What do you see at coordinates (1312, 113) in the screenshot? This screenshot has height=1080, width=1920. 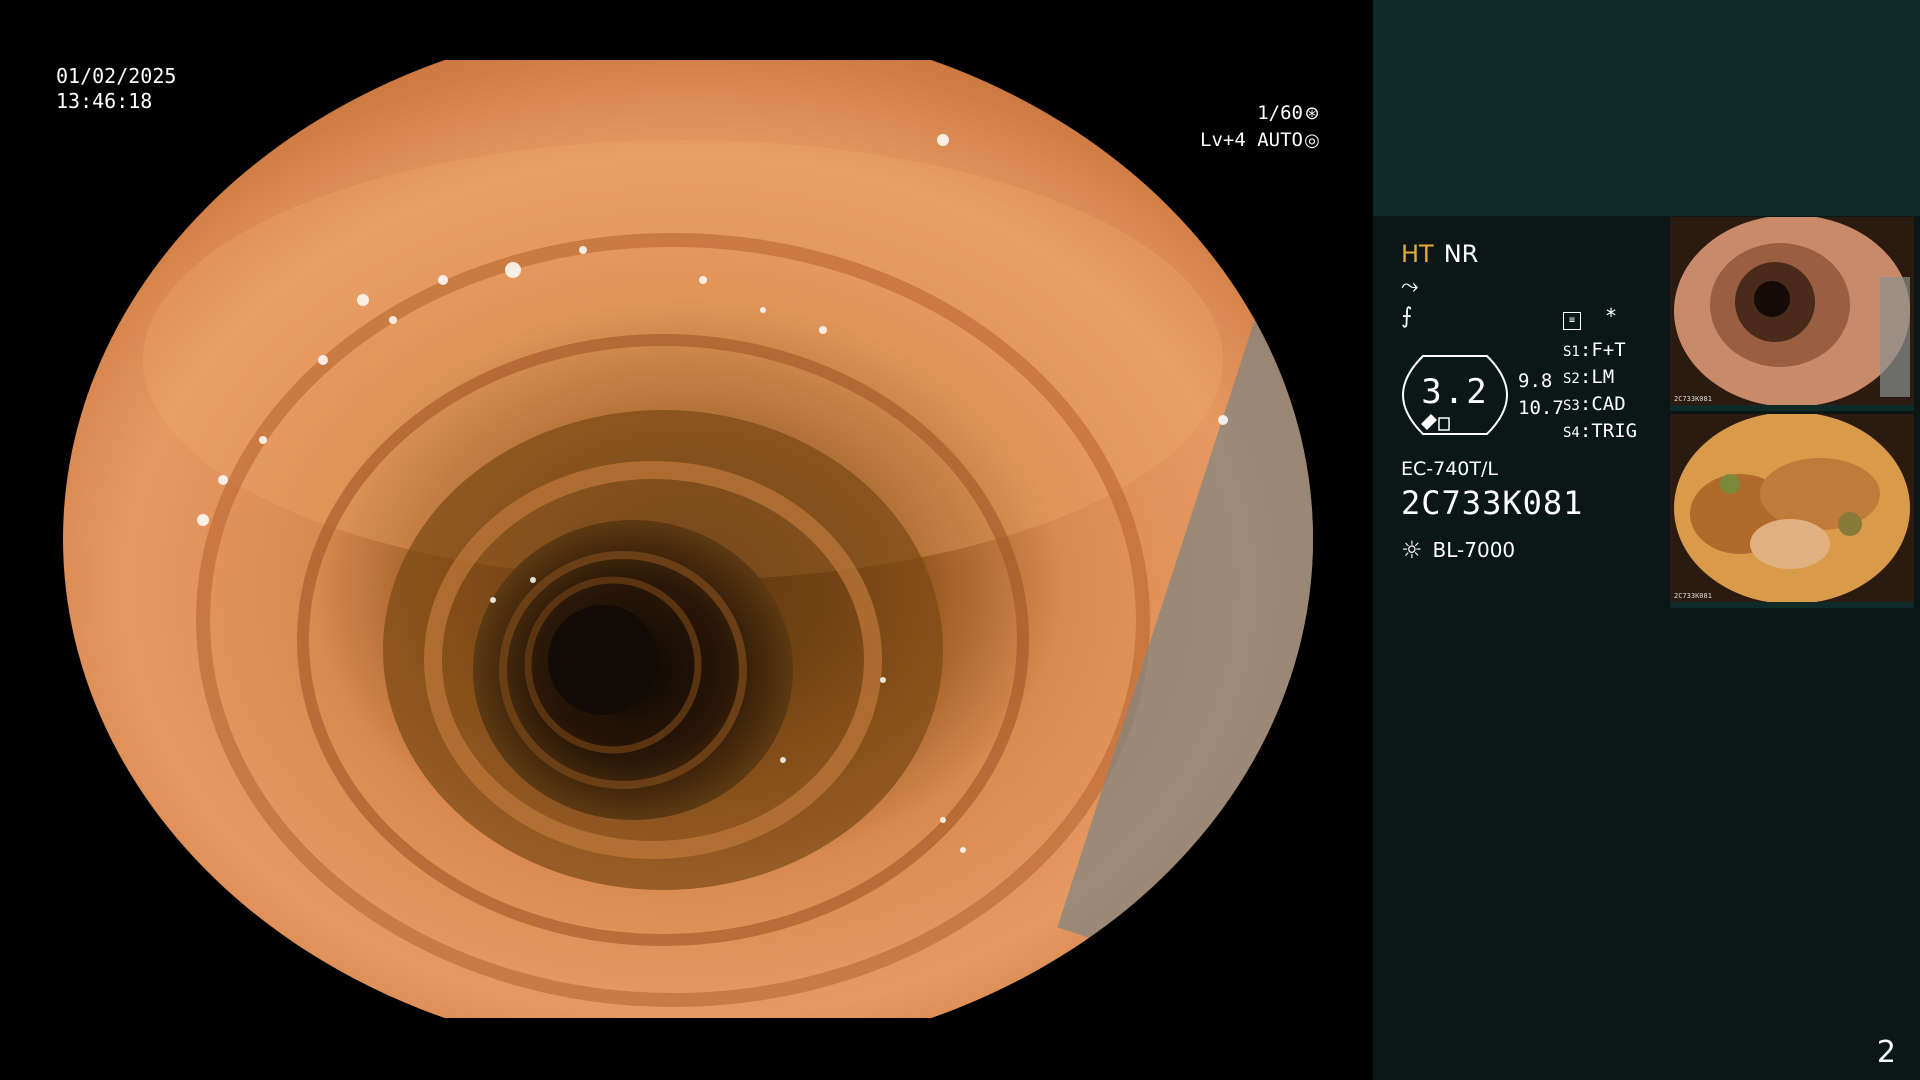 I see `aperture-icon: ⊛` at bounding box center [1312, 113].